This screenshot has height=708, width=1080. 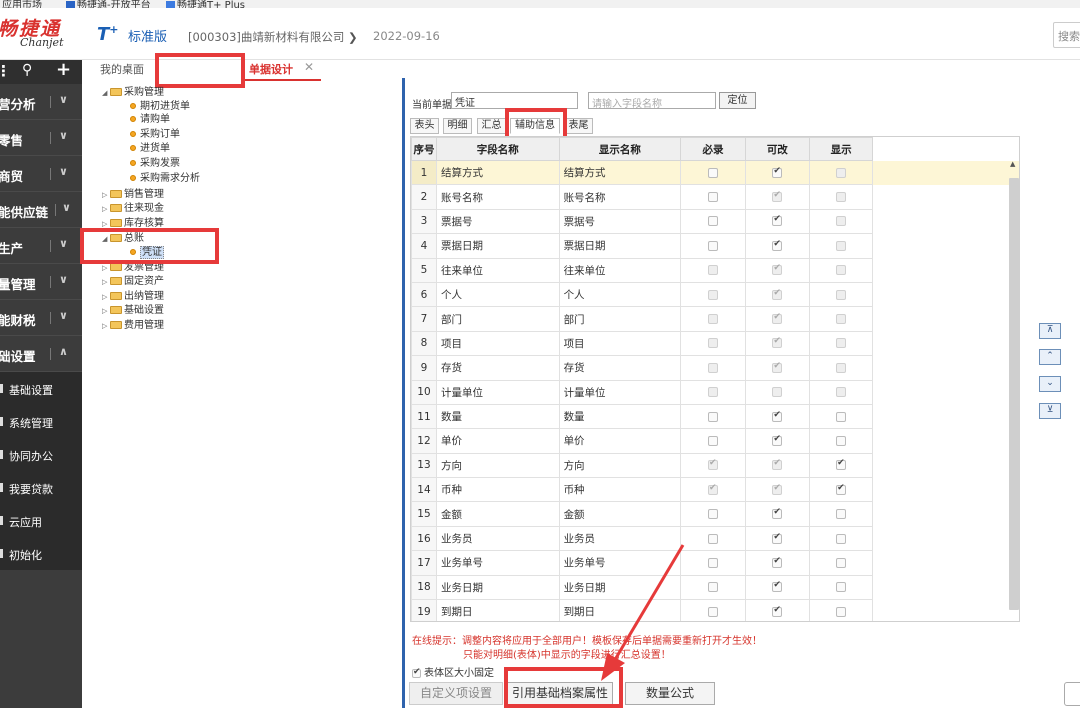 What do you see at coordinates (620, 319) in the screenshot?
I see `cell-display-name: 部门` at bounding box center [620, 319].